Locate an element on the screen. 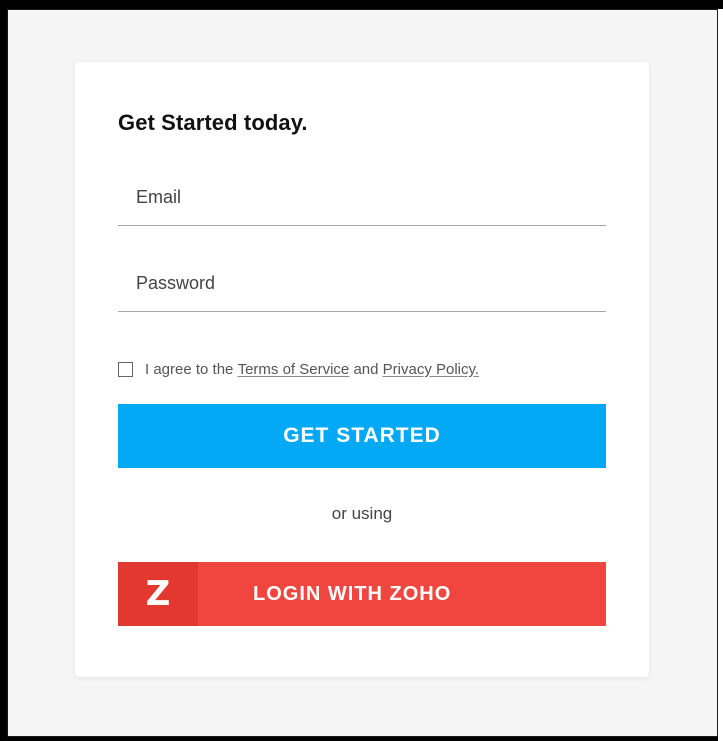  login-with-zoho-button: Z LOGIN WITH ZOHO is located at coordinates (362, 594).